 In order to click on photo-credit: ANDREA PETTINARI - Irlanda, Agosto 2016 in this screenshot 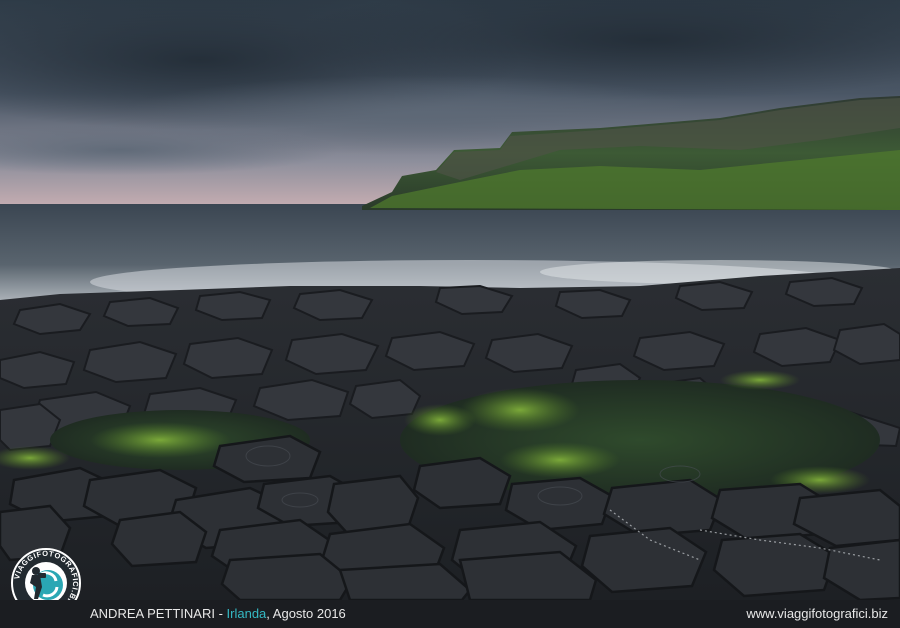, I will do `click(218, 614)`.